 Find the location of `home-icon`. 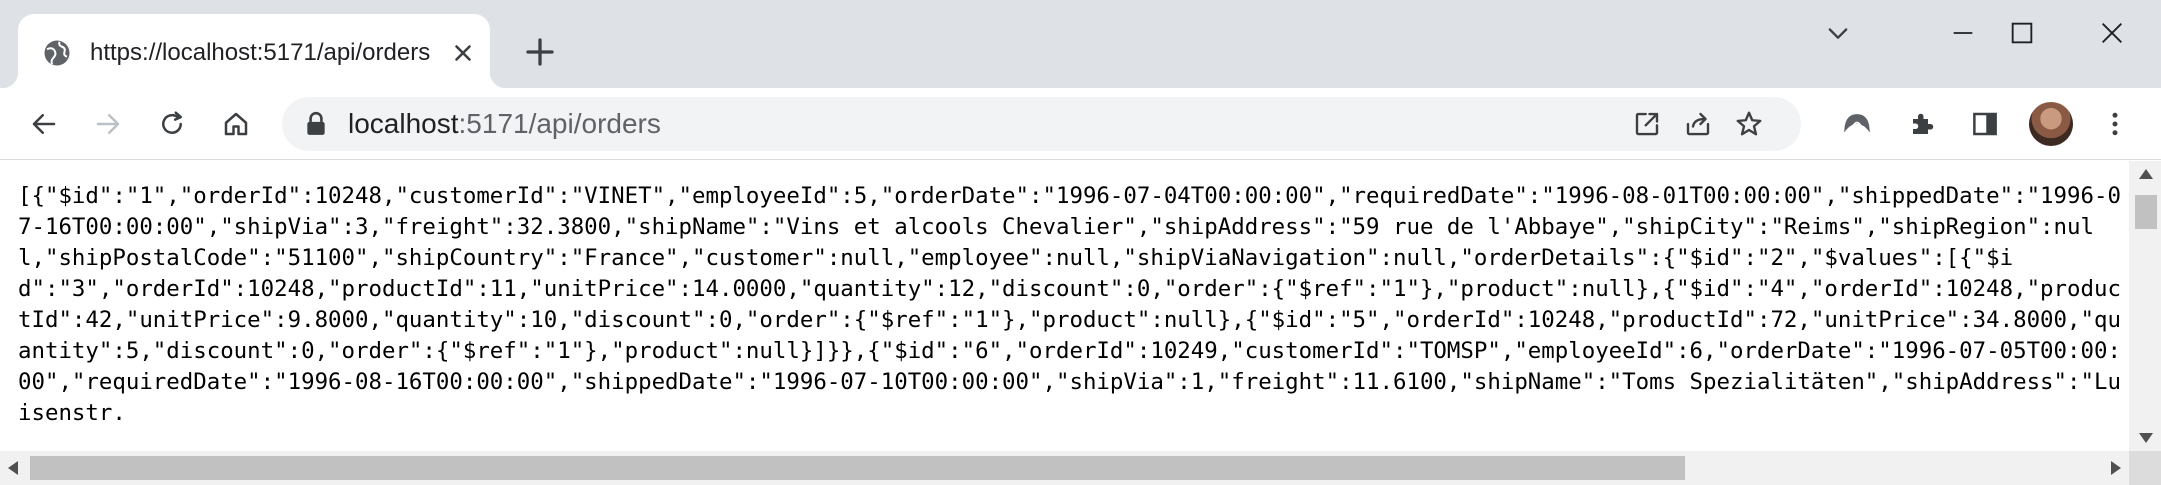

home-icon is located at coordinates (236, 124).